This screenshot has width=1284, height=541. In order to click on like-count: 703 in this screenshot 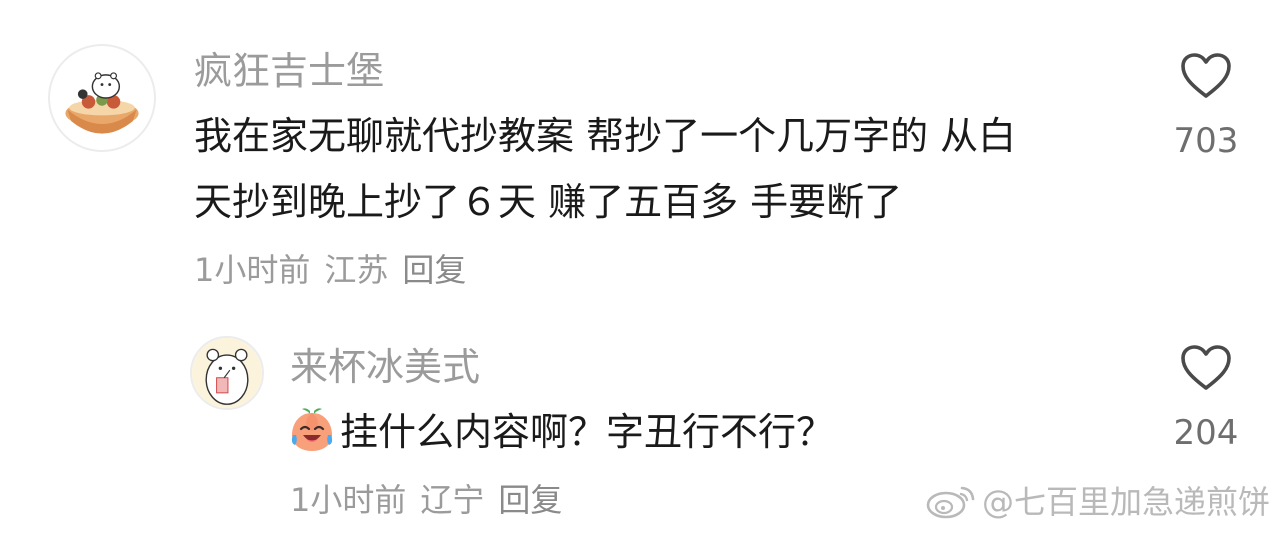, I will do `click(1206, 141)`.